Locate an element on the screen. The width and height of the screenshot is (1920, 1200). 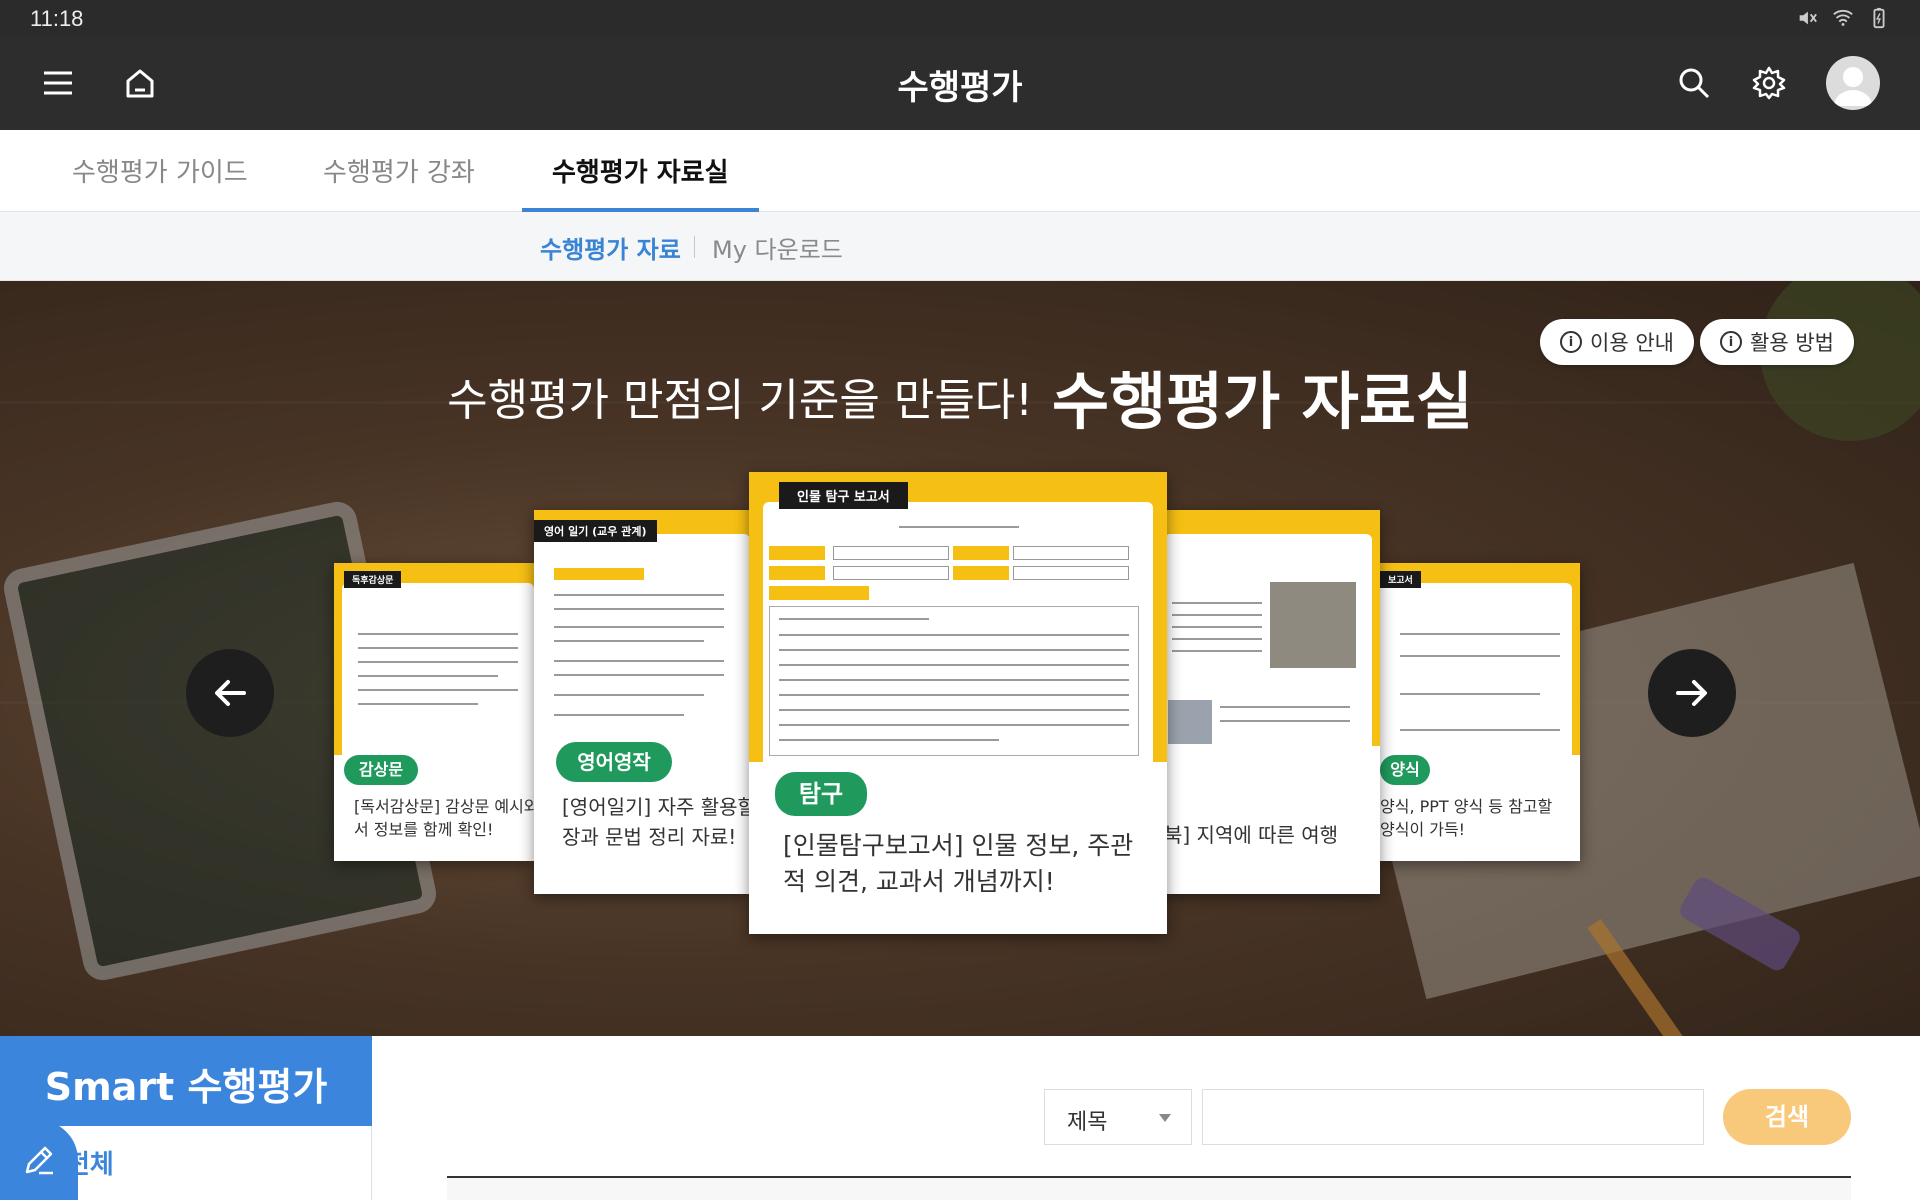
card-doc-title: 보고서 is located at coordinates (1400, 579).